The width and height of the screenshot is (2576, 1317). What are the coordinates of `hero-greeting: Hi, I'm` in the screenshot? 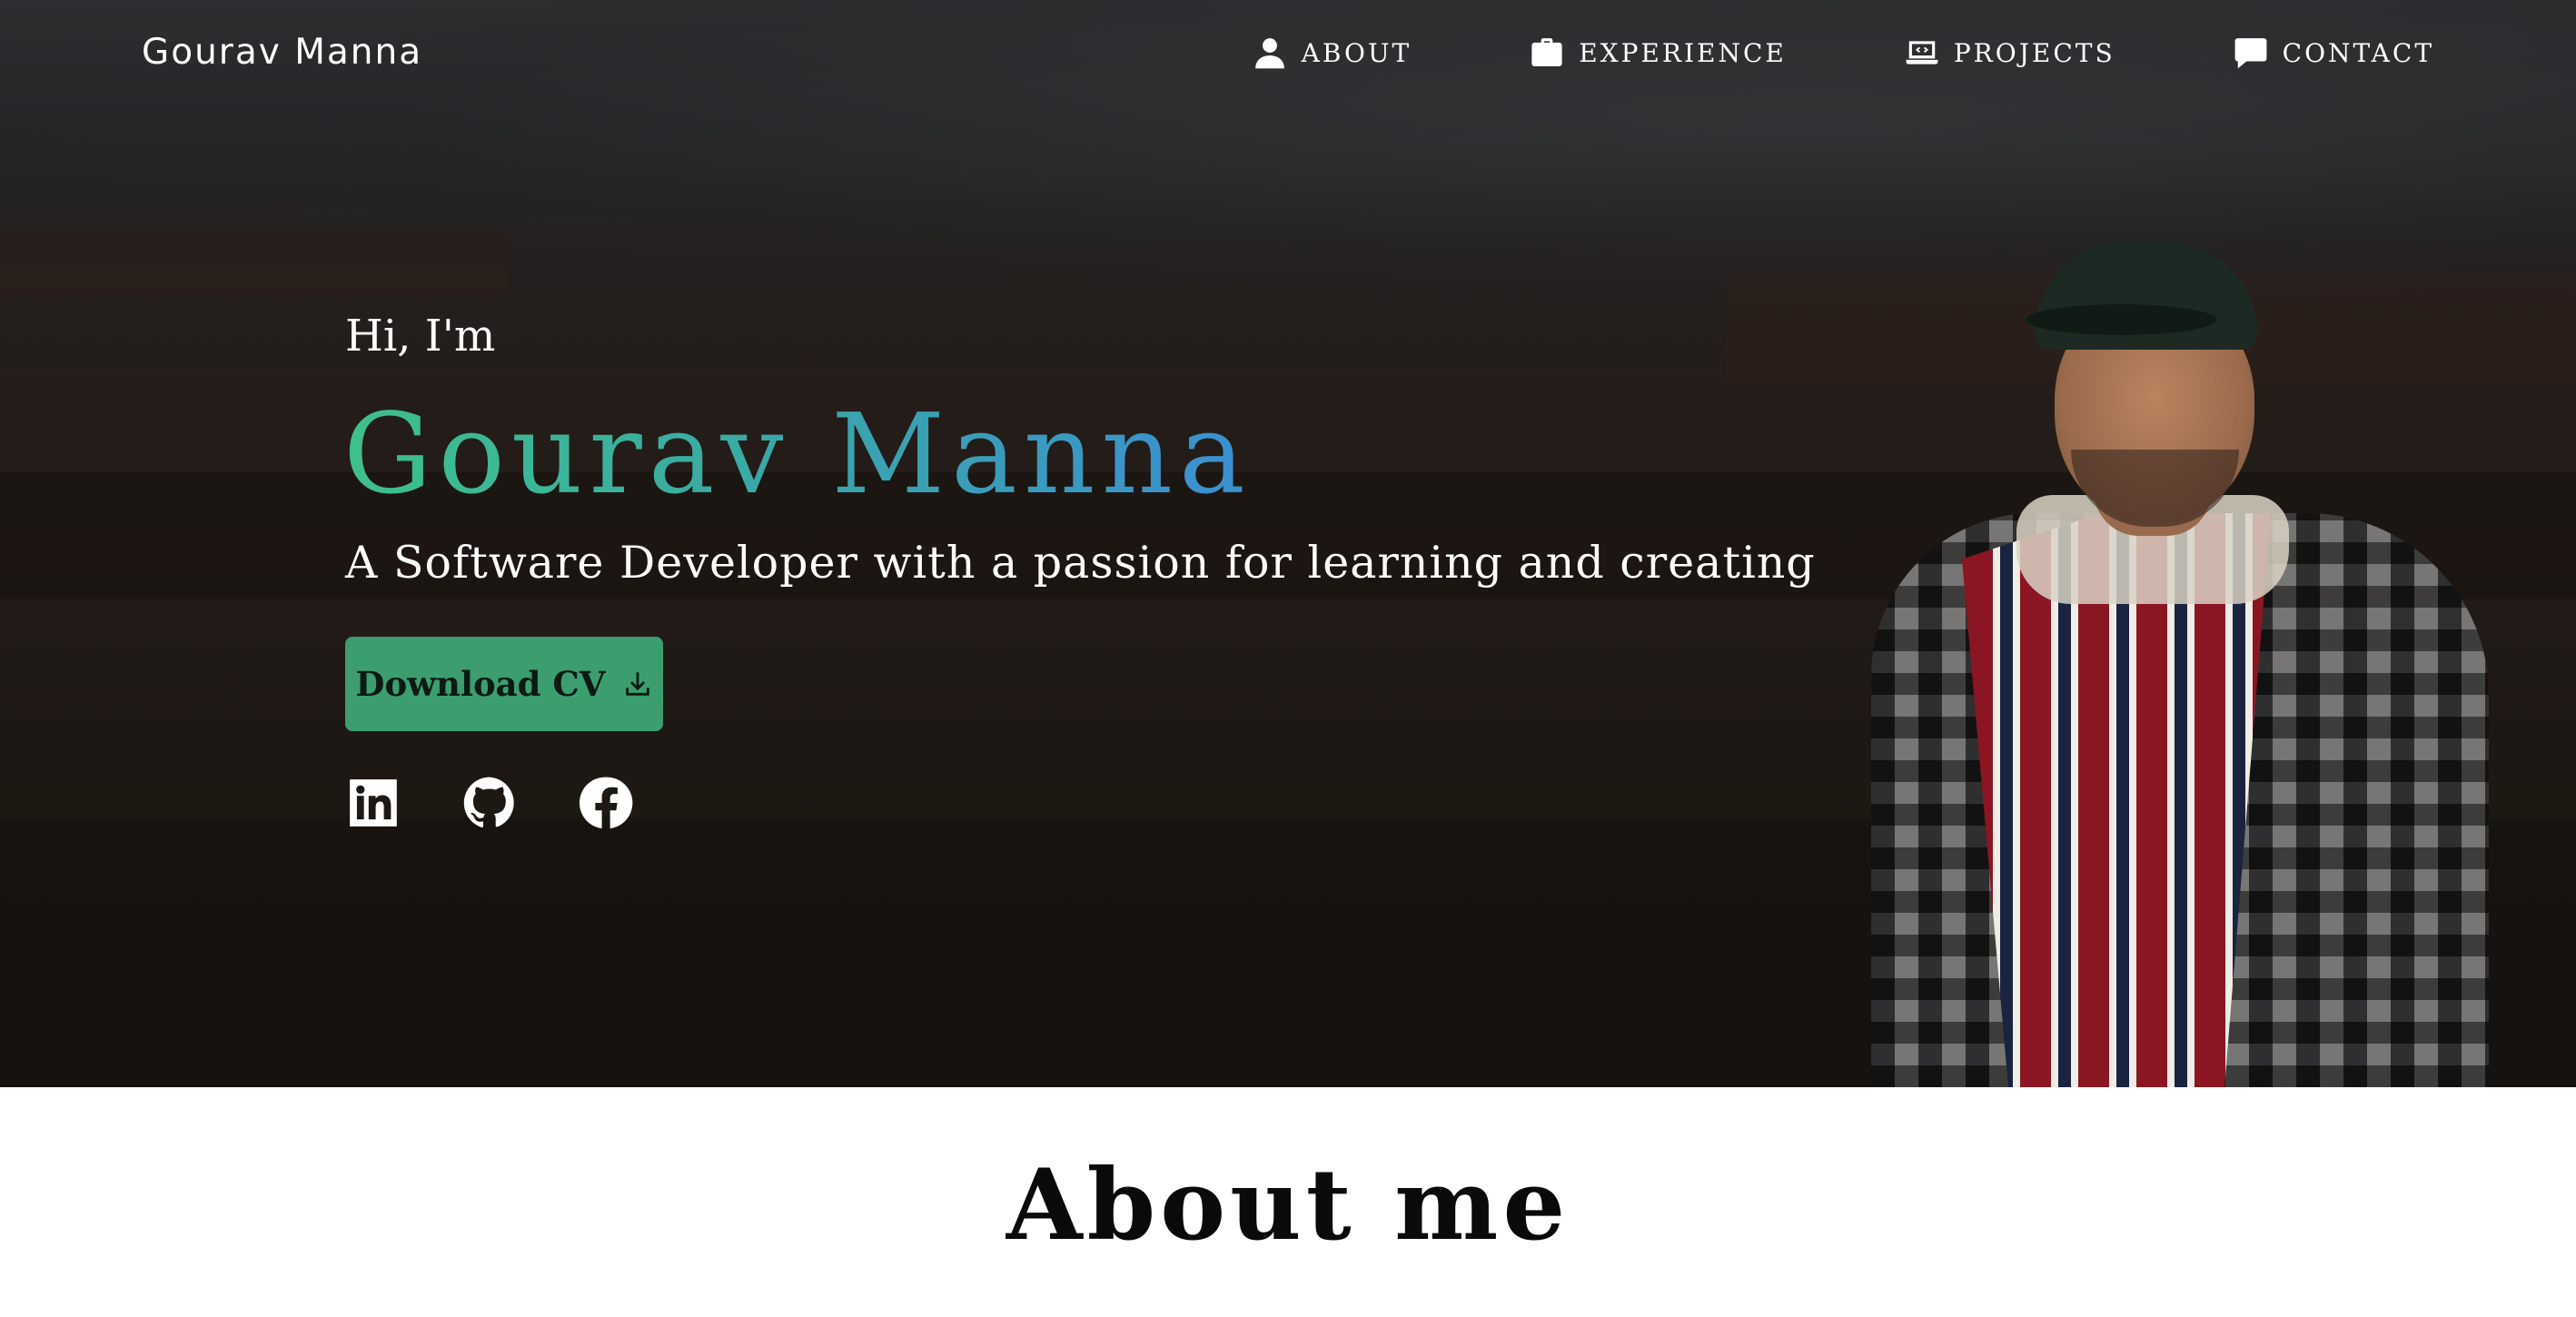 It's located at (420, 336).